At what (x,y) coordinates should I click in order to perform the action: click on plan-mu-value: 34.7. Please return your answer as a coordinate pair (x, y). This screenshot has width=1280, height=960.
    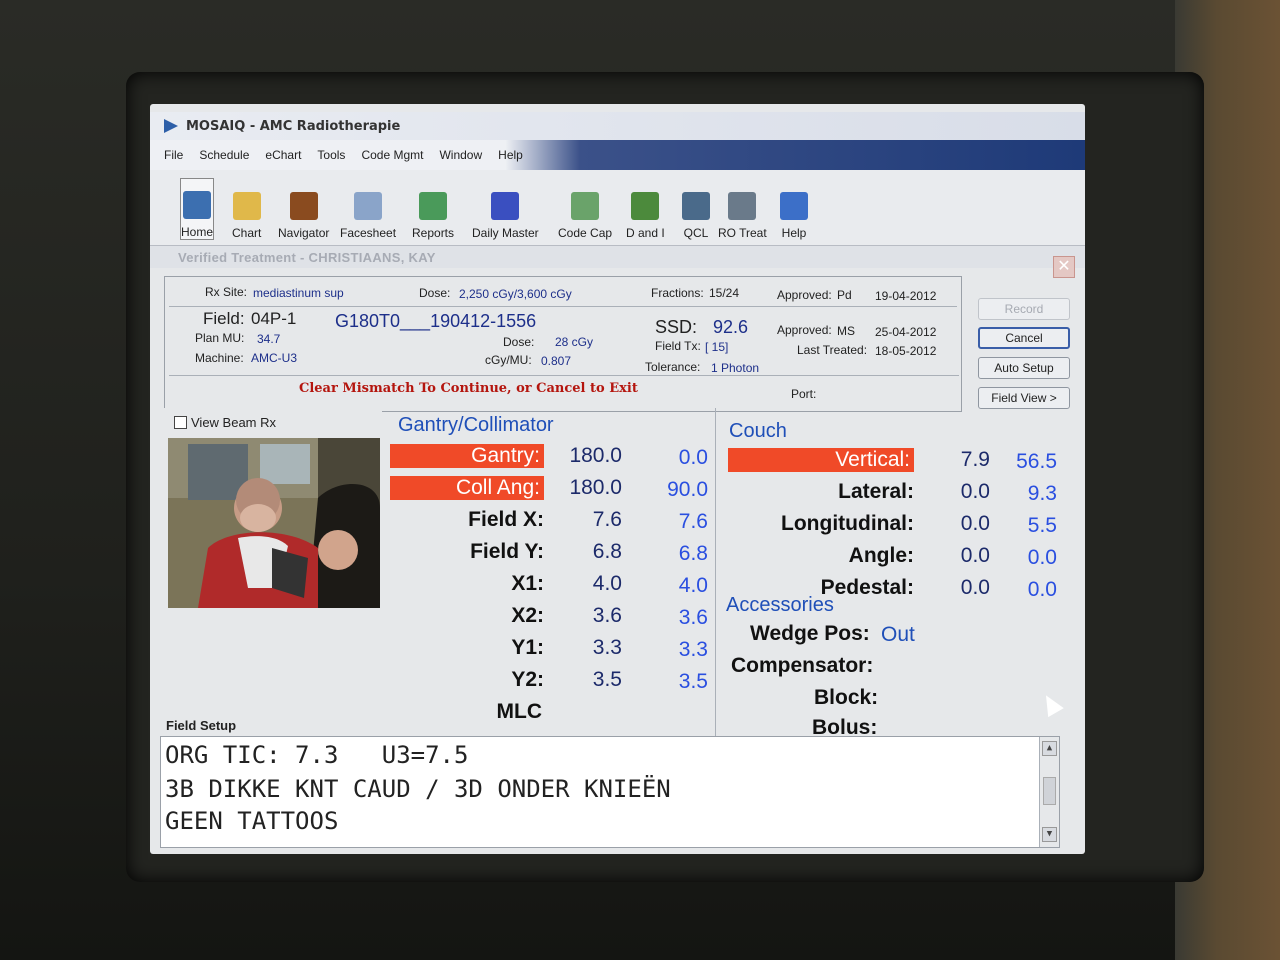
    Looking at the image, I should click on (269, 339).